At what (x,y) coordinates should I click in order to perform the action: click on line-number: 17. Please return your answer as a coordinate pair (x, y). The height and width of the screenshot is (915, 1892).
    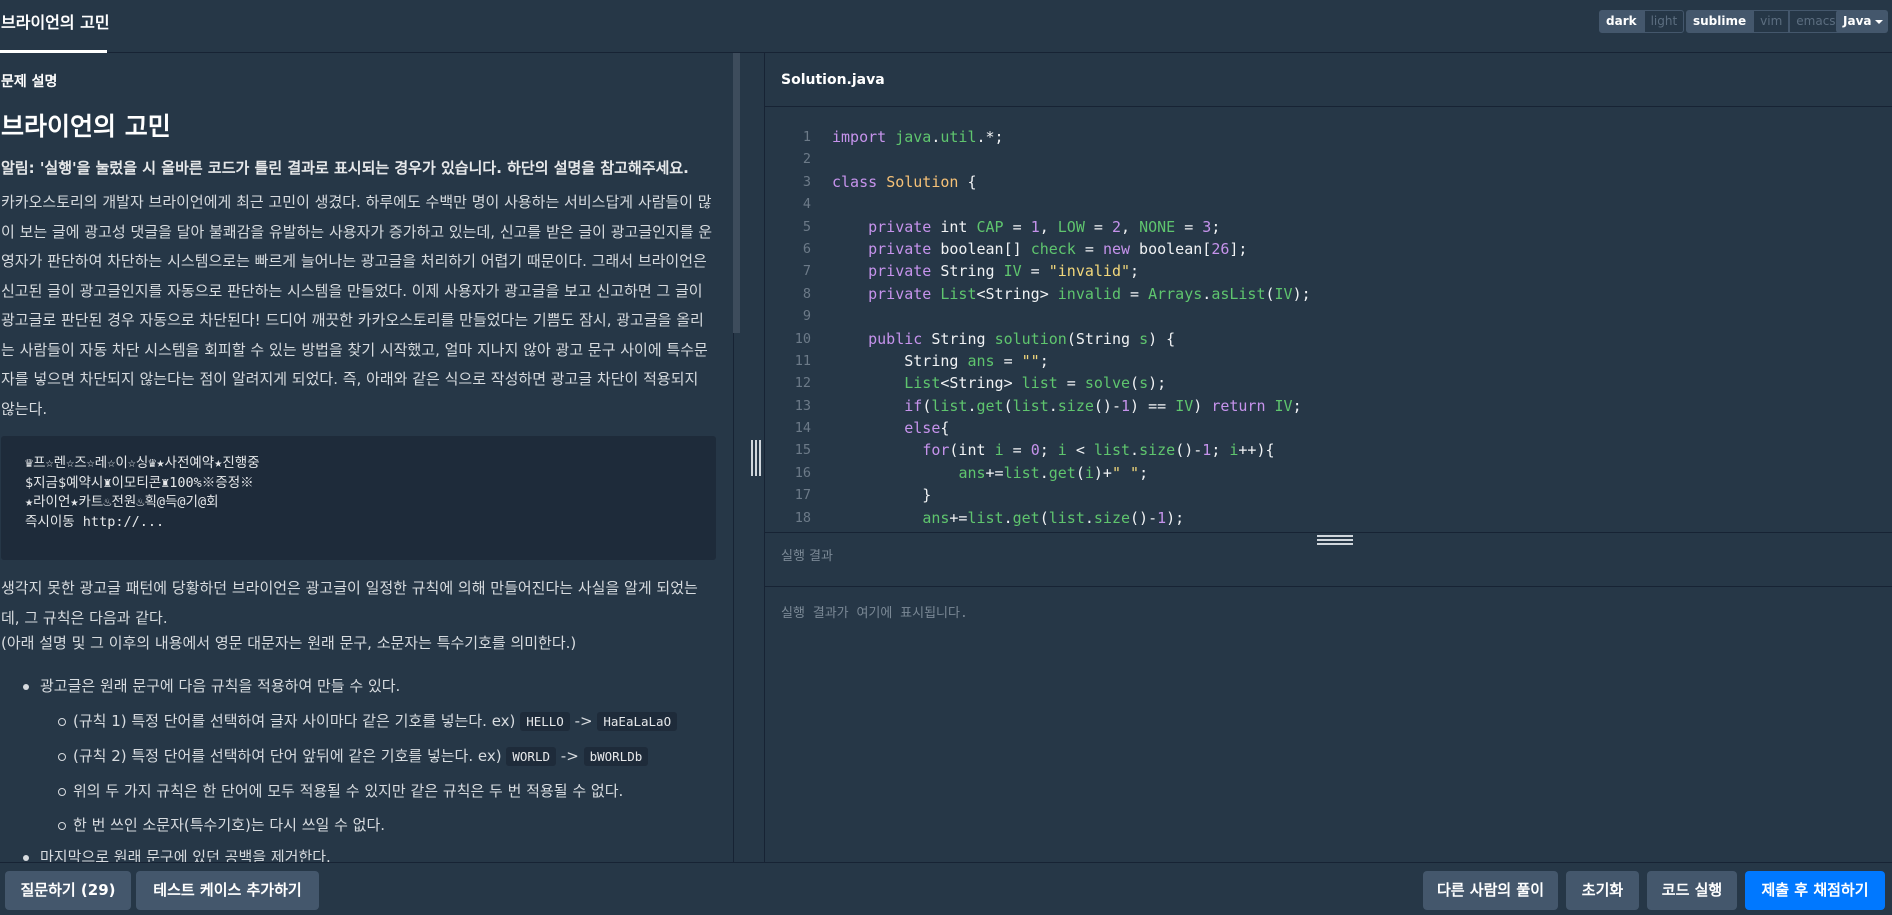
    Looking at the image, I should click on (802, 495).